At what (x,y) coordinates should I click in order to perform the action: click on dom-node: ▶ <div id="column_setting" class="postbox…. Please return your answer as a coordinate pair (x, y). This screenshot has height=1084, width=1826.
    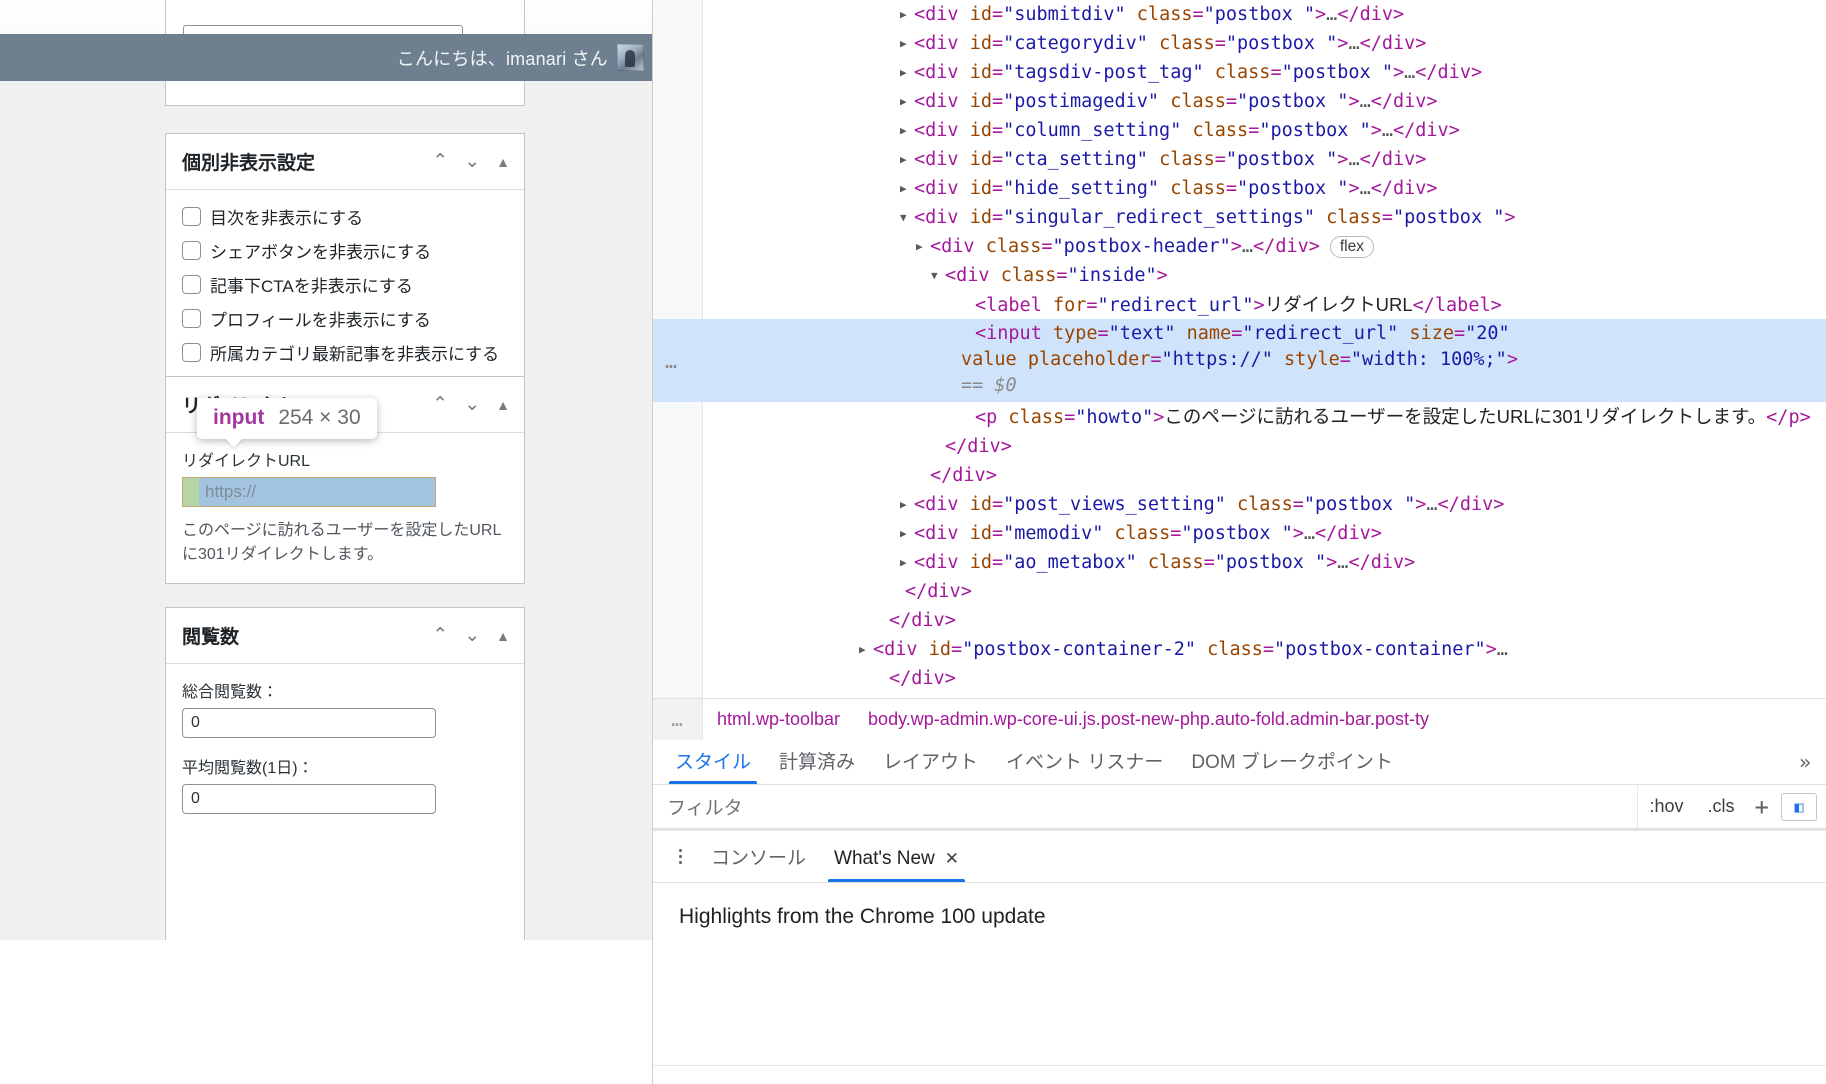
    Looking at the image, I should click on (1239, 130).